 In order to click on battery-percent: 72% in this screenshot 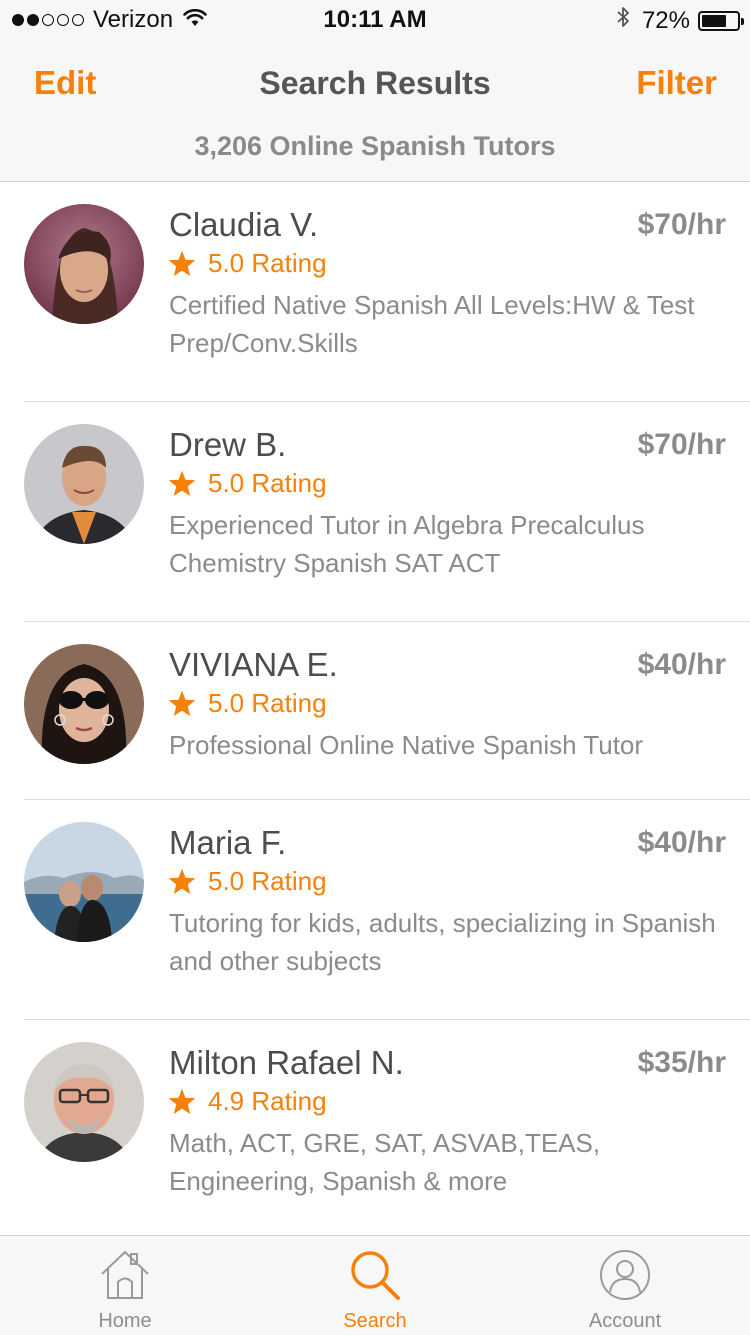, I will do `click(665, 20)`.